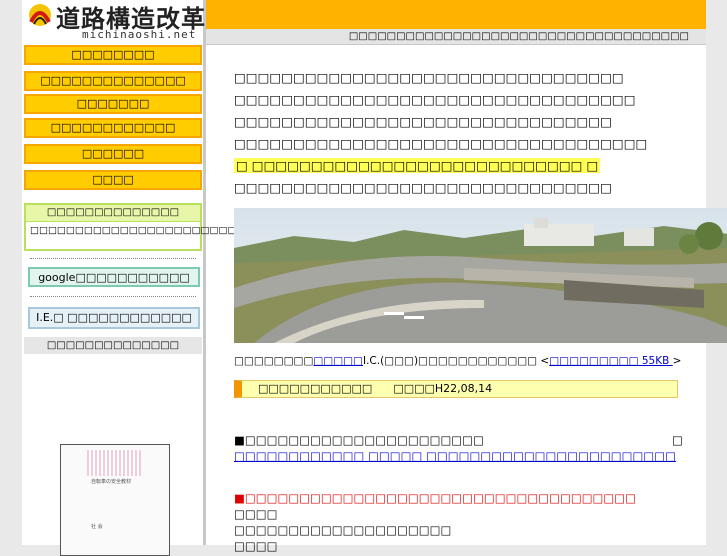  Describe the element at coordinates (113, 345) in the screenshot. I see `sidebar-subtitle: □□□□□□□□□□□□□□` at that location.